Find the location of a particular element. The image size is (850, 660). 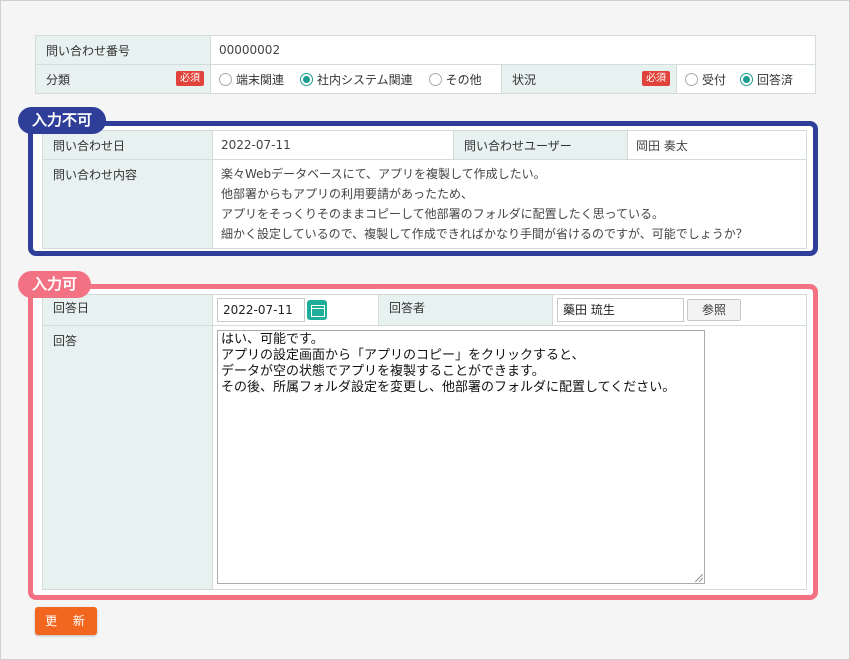

category-label: 分類 is located at coordinates (58, 79).